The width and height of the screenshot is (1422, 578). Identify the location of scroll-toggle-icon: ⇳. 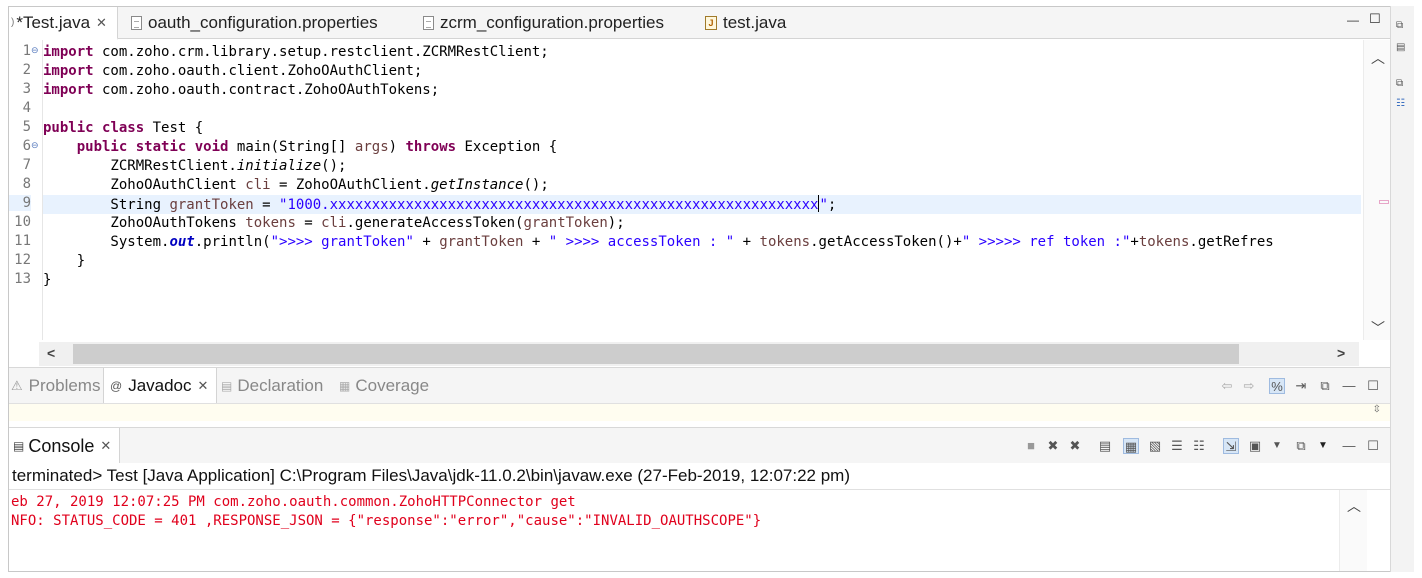
(1377, 409).